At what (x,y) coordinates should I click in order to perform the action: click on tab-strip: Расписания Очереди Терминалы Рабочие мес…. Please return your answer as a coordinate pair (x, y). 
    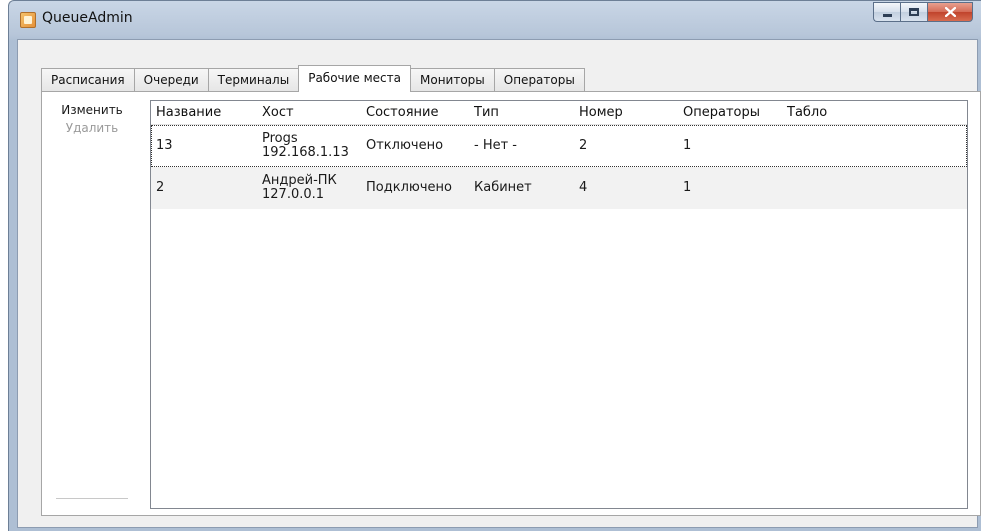
    Looking at the image, I should click on (313, 78).